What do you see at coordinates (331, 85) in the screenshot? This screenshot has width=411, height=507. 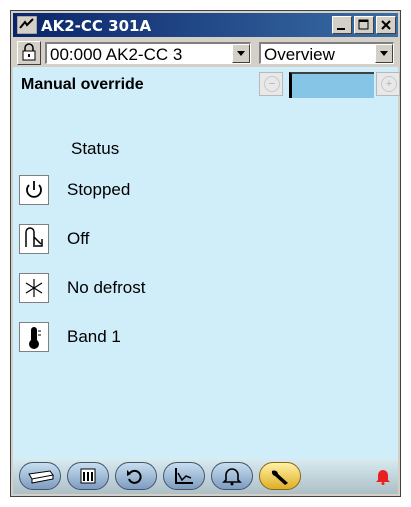 I see `override-value-box` at bounding box center [331, 85].